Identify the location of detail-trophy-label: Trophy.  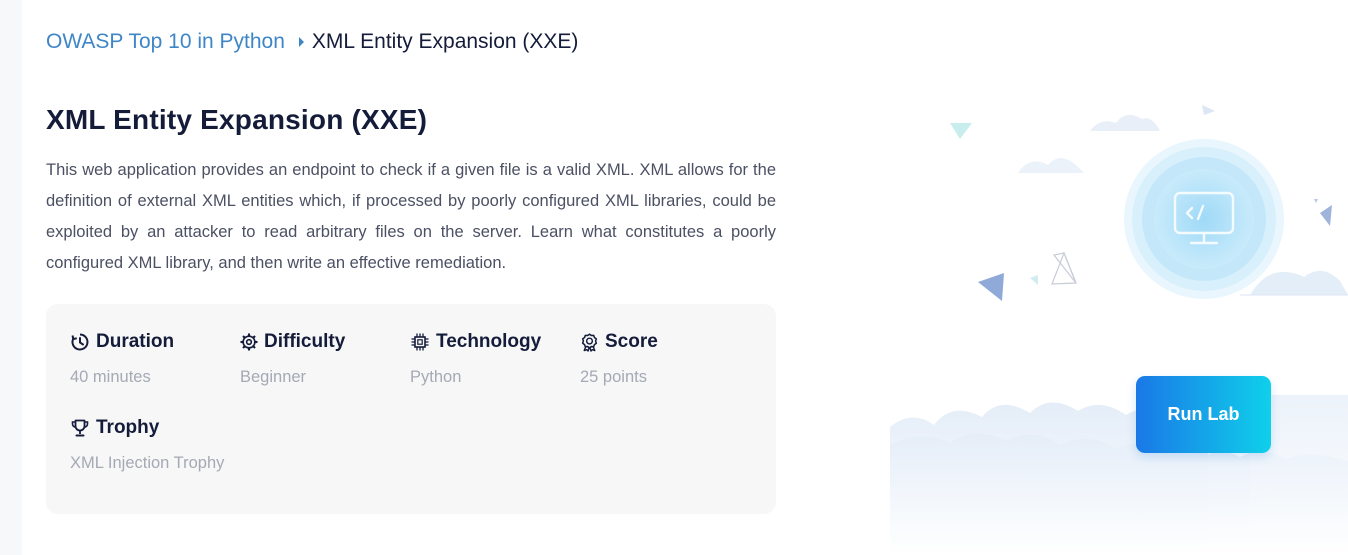
(128, 427).